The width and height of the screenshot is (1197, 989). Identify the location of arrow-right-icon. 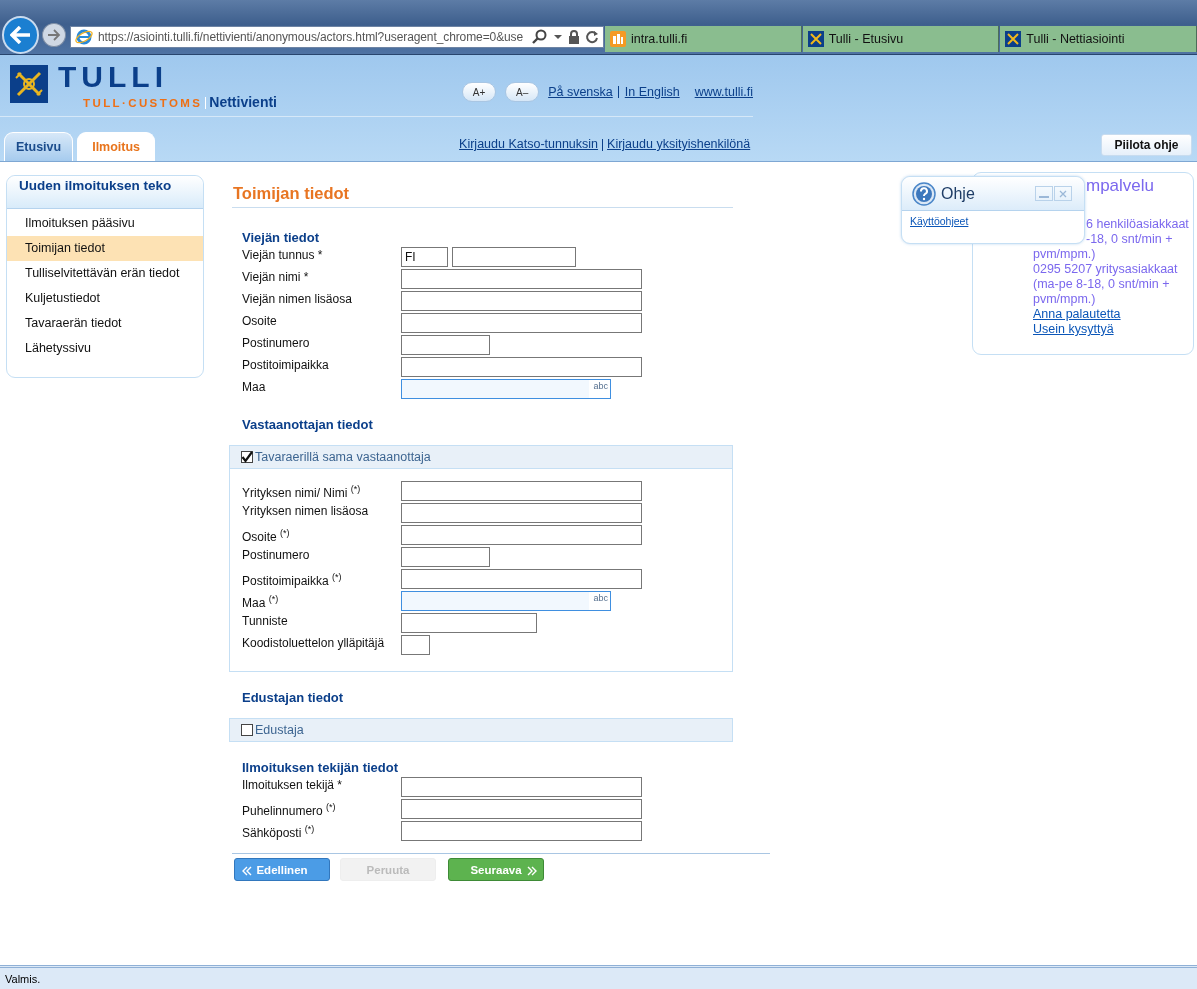
(54, 35).